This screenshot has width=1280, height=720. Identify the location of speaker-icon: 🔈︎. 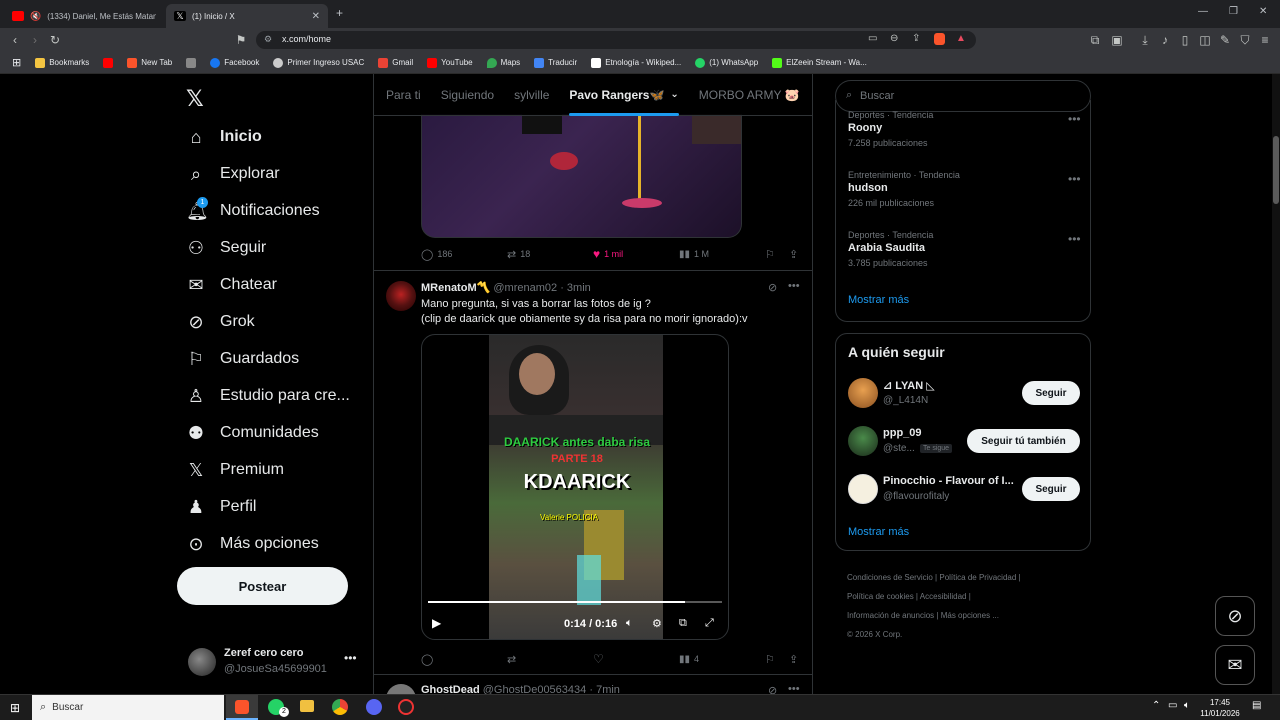
(1187, 705).